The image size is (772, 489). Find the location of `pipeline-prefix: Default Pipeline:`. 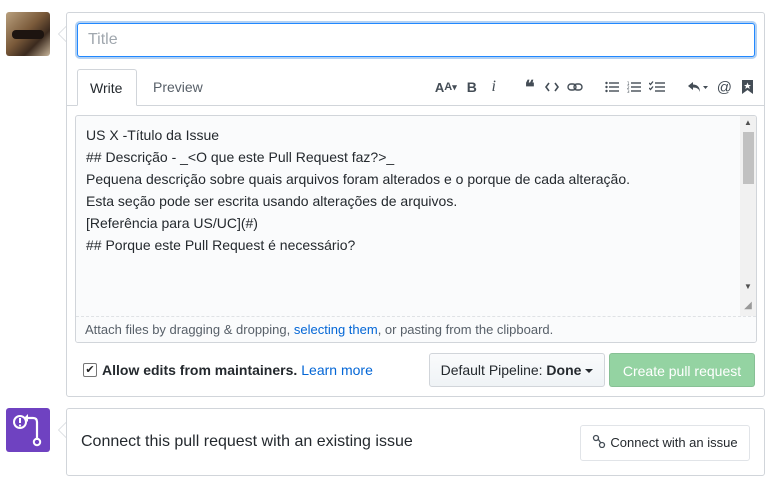

pipeline-prefix: Default Pipeline: is located at coordinates (493, 370).